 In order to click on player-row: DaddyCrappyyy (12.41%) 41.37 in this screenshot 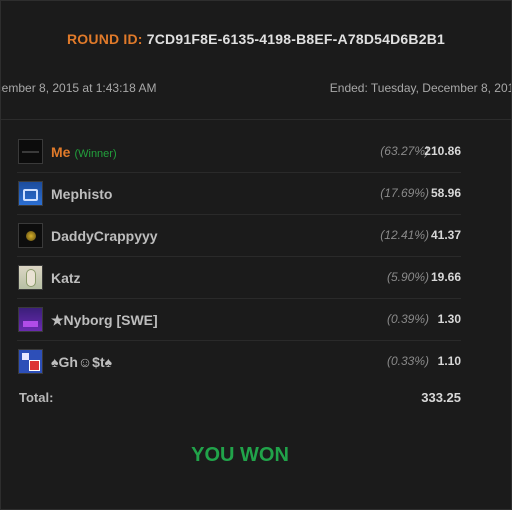, I will do `click(239, 236)`.